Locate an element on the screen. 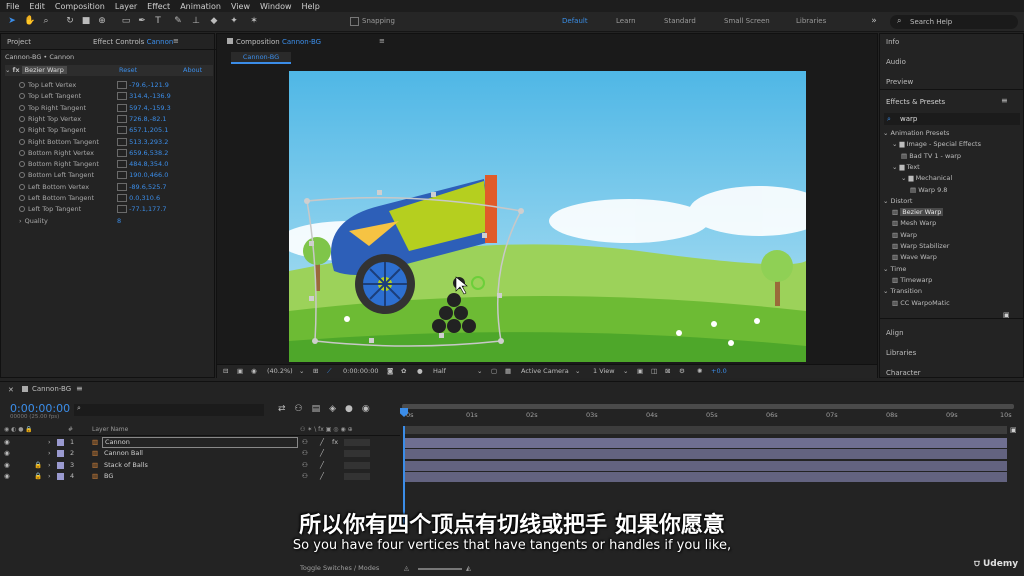 The height and width of the screenshot is (576, 1024). param-row: Top Left Vertex -79.6,-121.9 is located at coordinates (116, 85).